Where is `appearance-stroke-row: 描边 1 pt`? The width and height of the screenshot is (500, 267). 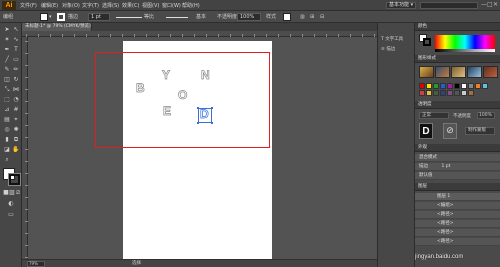 appearance-stroke-row: 描边 1 pt is located at coordinates (457, 167).